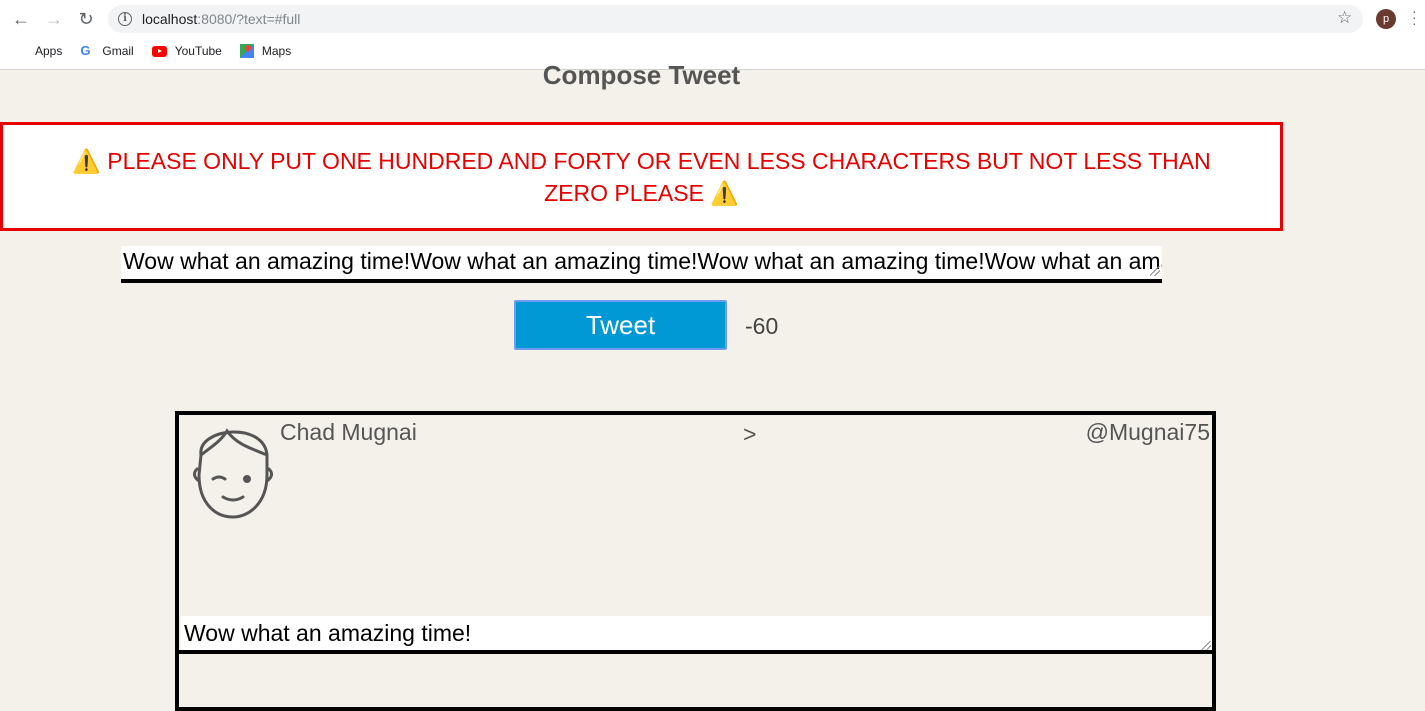 This screenshot has height=711, width=1425. I want to click on bookmark-youtube: YouTube, so click(186, 51).